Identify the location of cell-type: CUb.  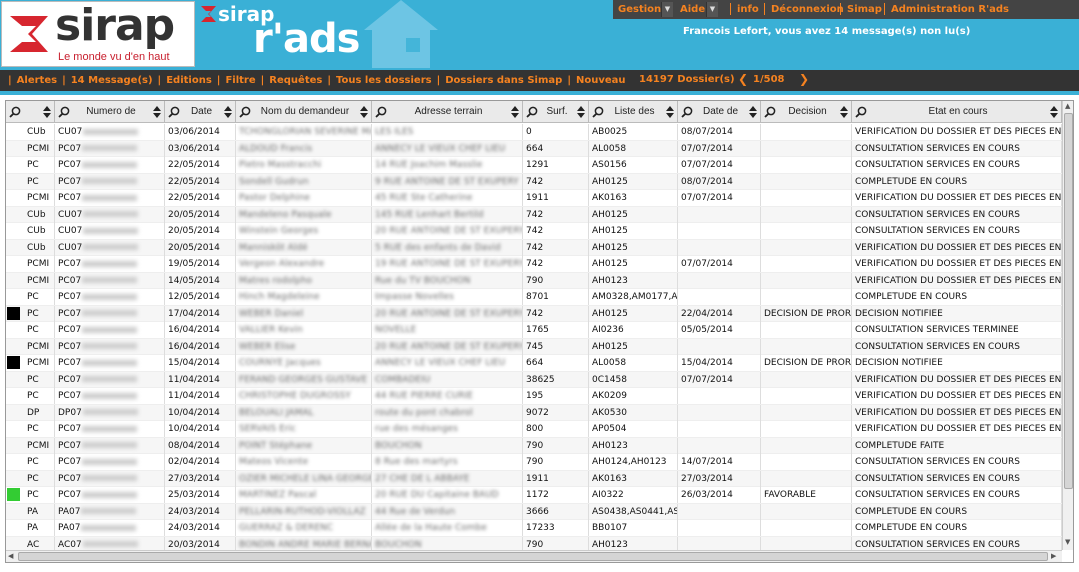
(39, 247).